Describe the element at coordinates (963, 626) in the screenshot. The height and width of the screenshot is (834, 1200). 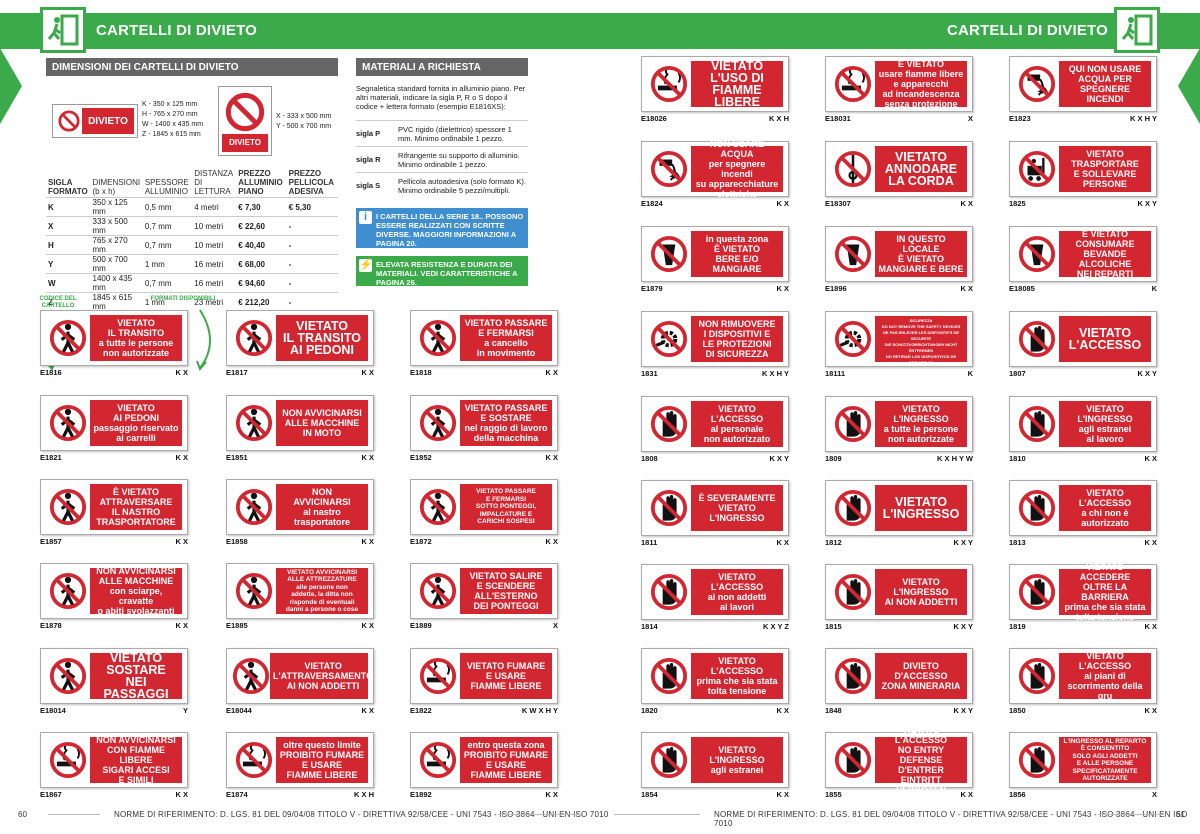
I see `sign-formats: K X Y` at that location.